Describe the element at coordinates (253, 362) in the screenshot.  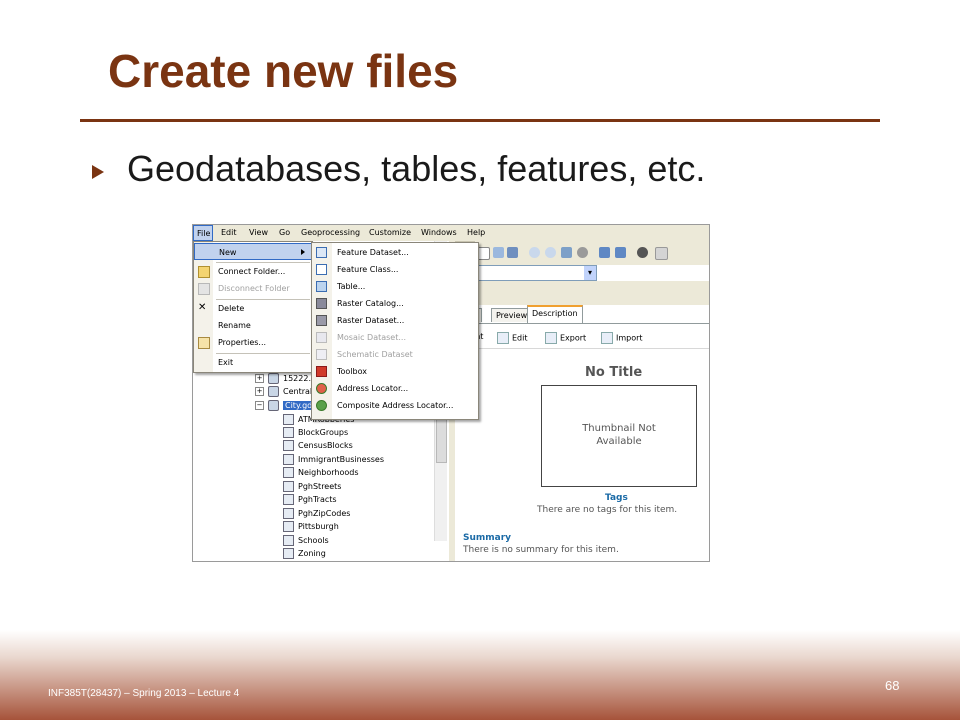
I see `file-menu-exit: Exit` at that location.